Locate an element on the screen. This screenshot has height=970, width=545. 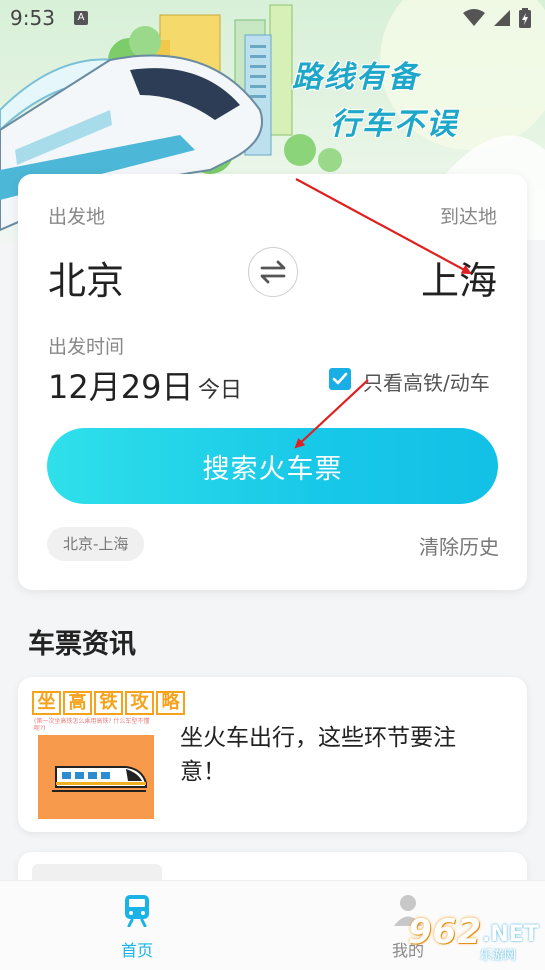
status-time: 9:53 is located at coordinates (32, 18).